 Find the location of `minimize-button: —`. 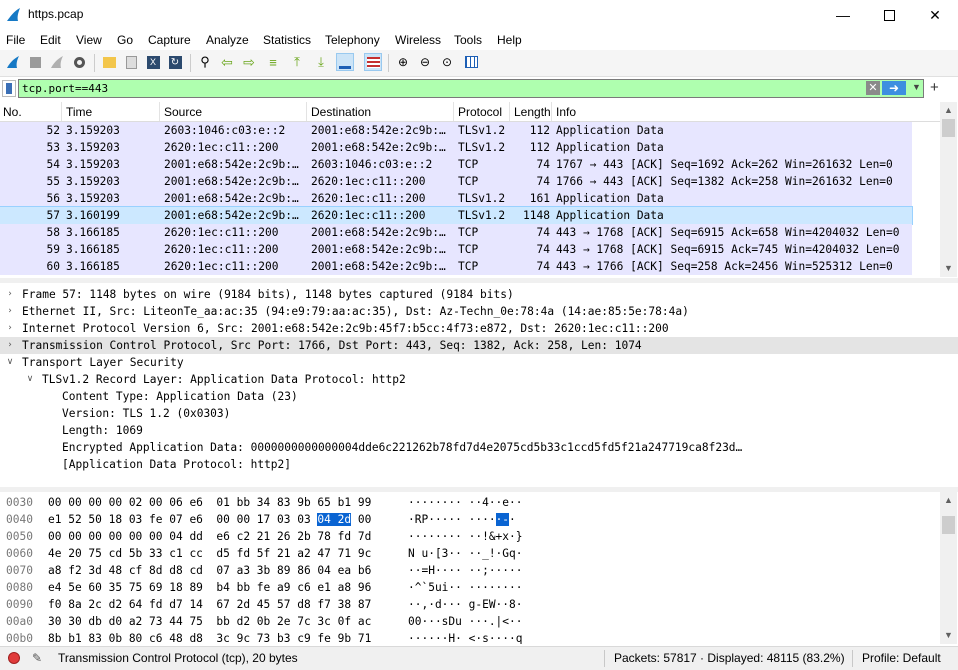

minimize-button: — is located at coordinates (843, 15).